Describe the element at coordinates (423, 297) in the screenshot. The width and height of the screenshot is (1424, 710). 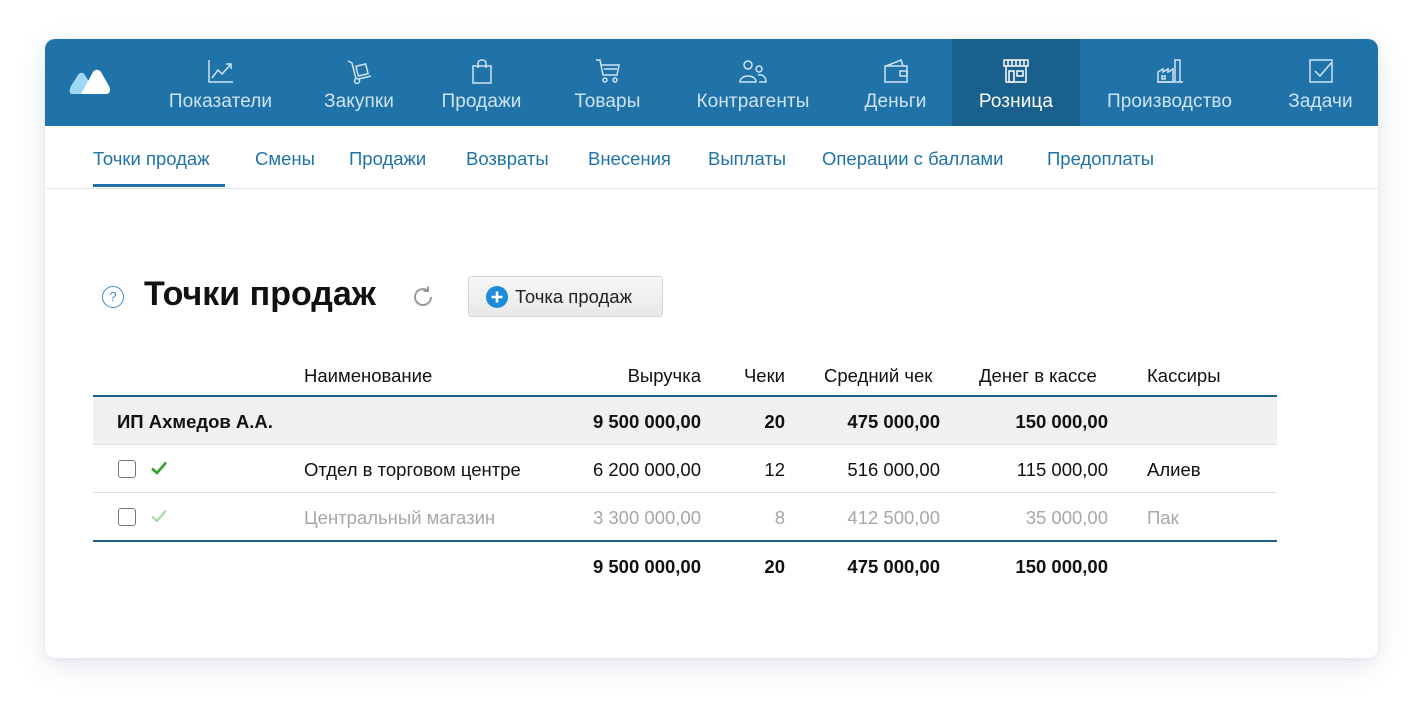
I see `refresh-icon` at that location.